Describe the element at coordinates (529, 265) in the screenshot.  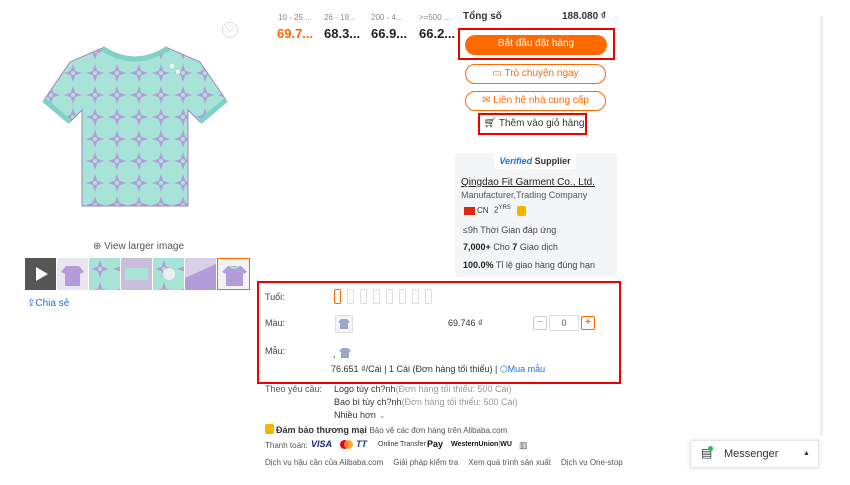
I see `on-time-delivery-stat: 100.0% Tỉ lệ giao hàng đúng hạn` at that location.